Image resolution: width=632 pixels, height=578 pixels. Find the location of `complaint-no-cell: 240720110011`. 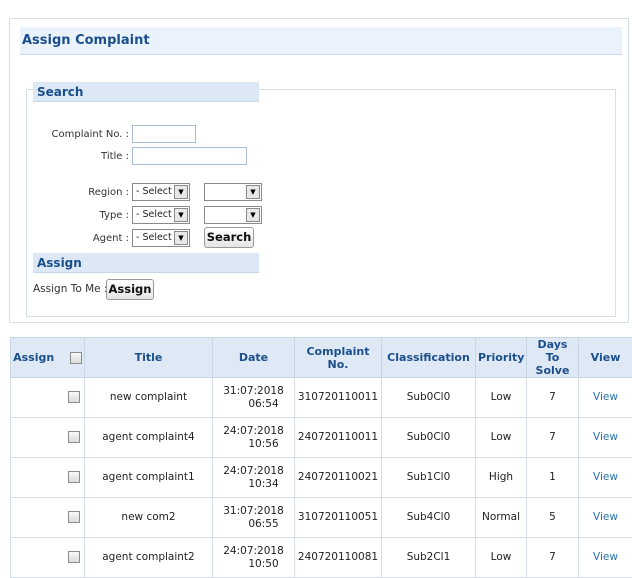

complaint-no-cell: 240720110011 is located at coordinates (338, 438).